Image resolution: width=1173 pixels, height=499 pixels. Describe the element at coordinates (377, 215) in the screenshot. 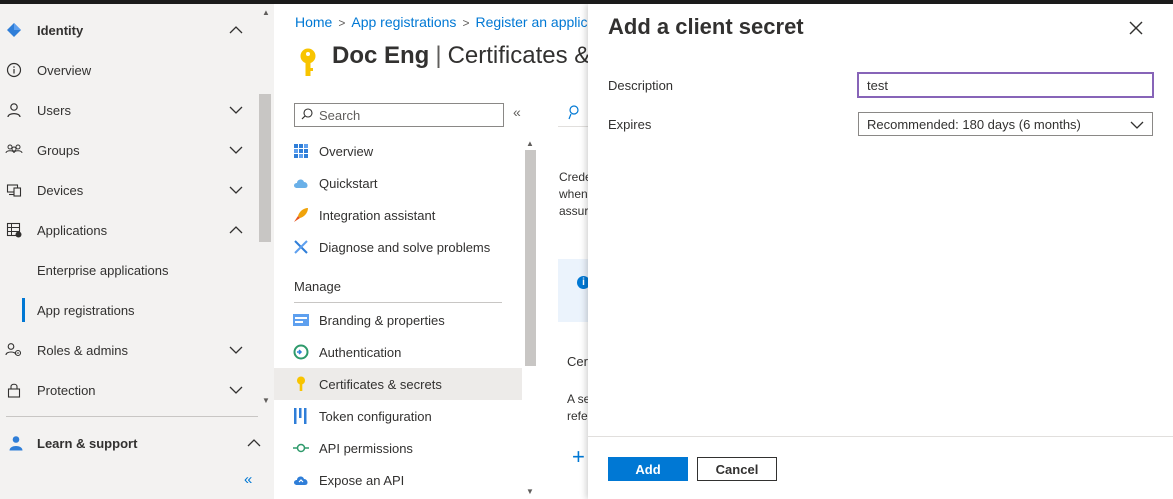

I see `menu-label: Integration assistant` at that location.